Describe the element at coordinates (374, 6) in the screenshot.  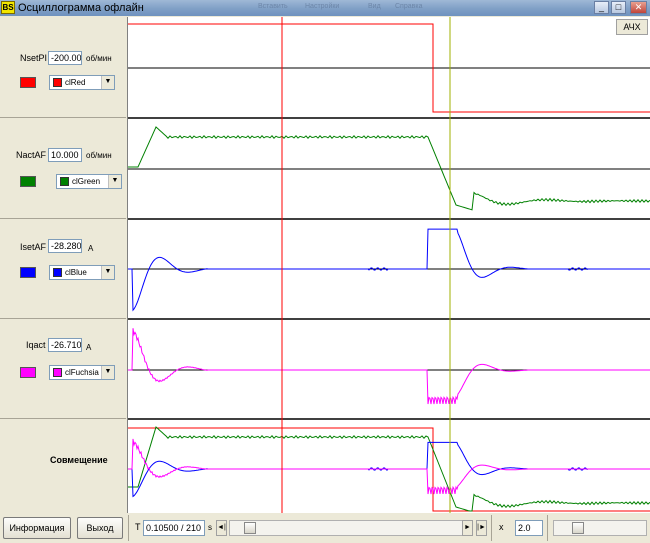
I see `menu-ghost-view: Вид` at that location.